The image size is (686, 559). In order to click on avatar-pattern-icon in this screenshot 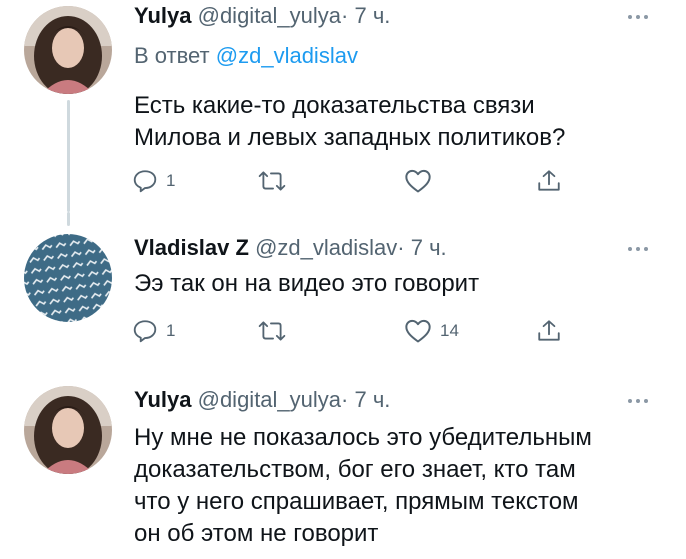, I will do `click(68, 278)`.